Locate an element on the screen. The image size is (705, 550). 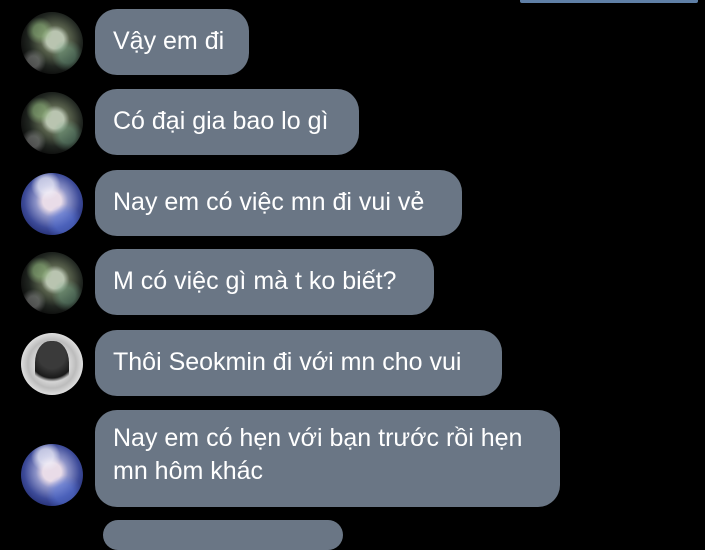
message-bubble: Có đại gia bao lo gì is located at coordinates (227, 122).